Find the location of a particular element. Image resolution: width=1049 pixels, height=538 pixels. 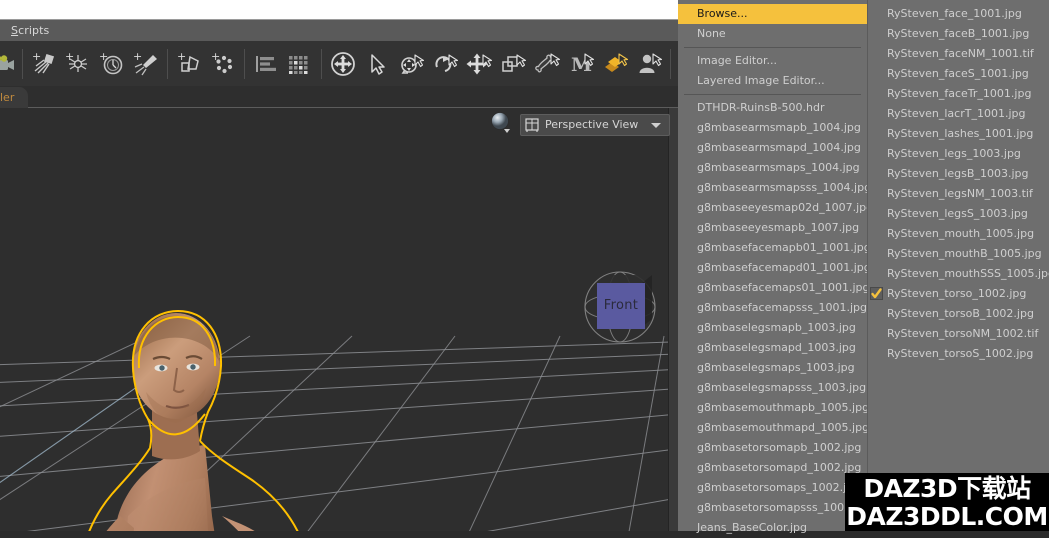

viewport-header: Perspective View is located at coordinates (339, 125).